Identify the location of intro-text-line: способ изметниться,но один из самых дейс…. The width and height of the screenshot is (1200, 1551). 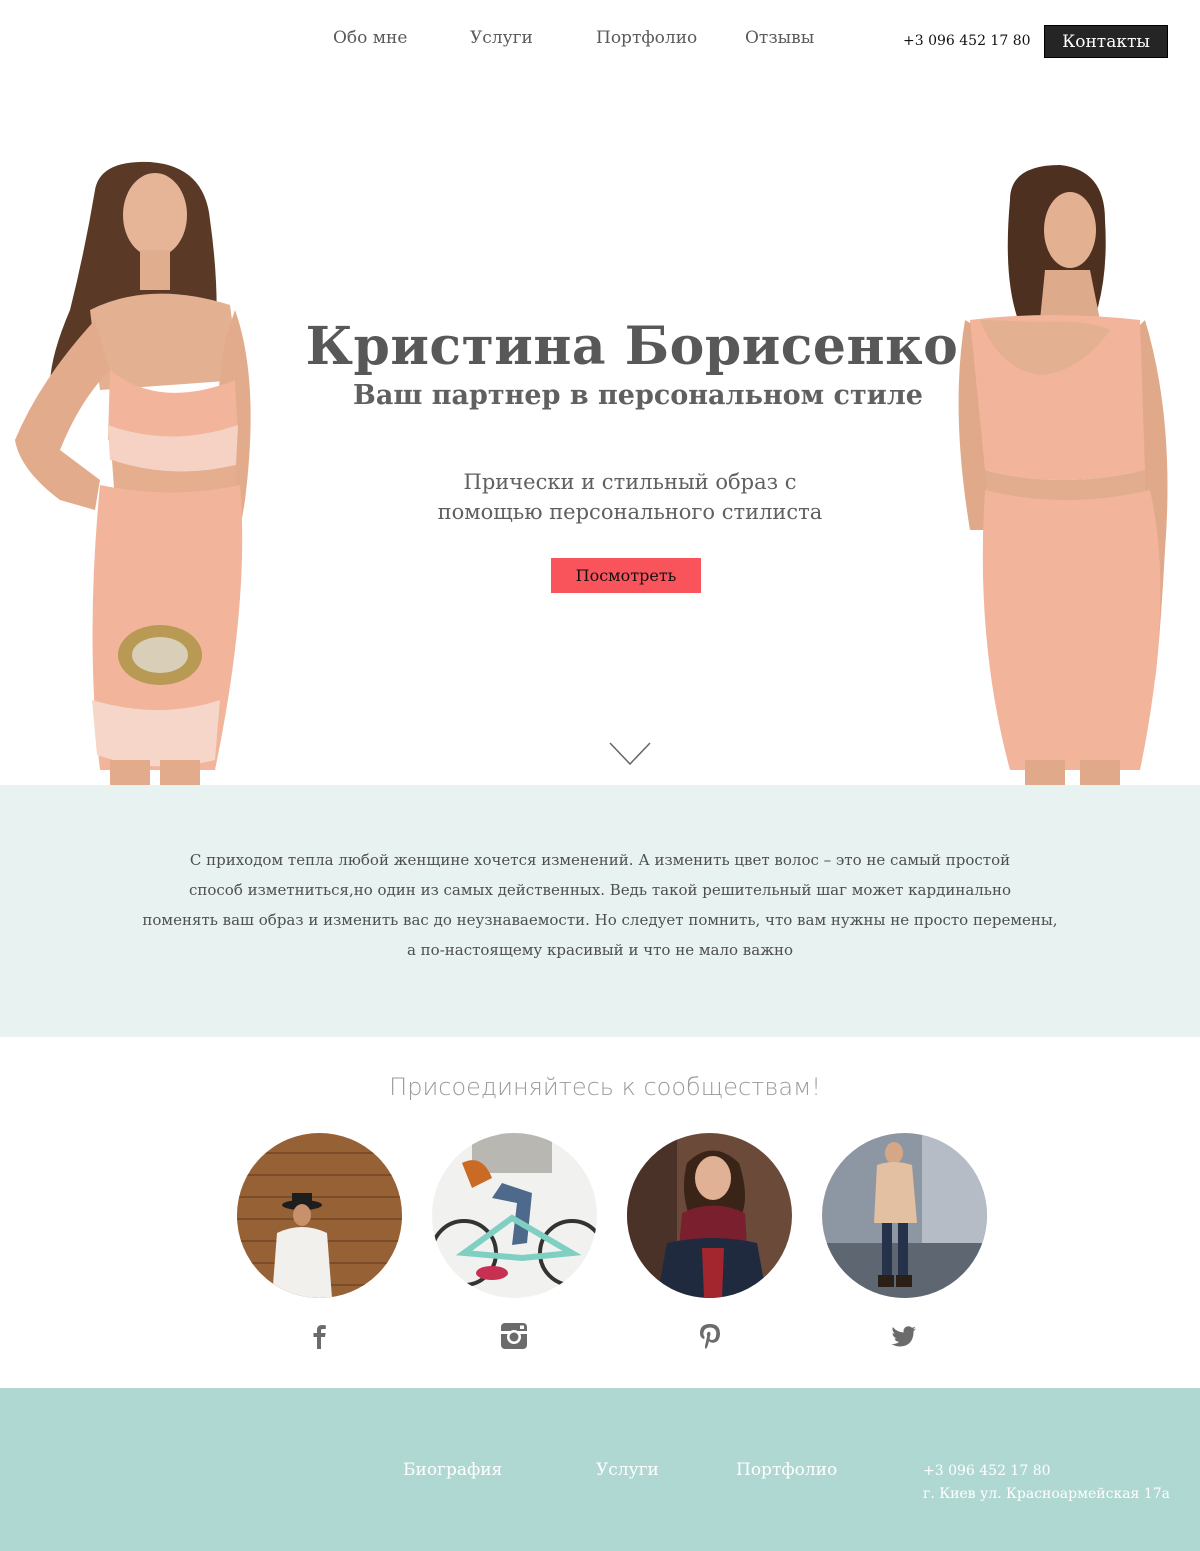
(600, 890).